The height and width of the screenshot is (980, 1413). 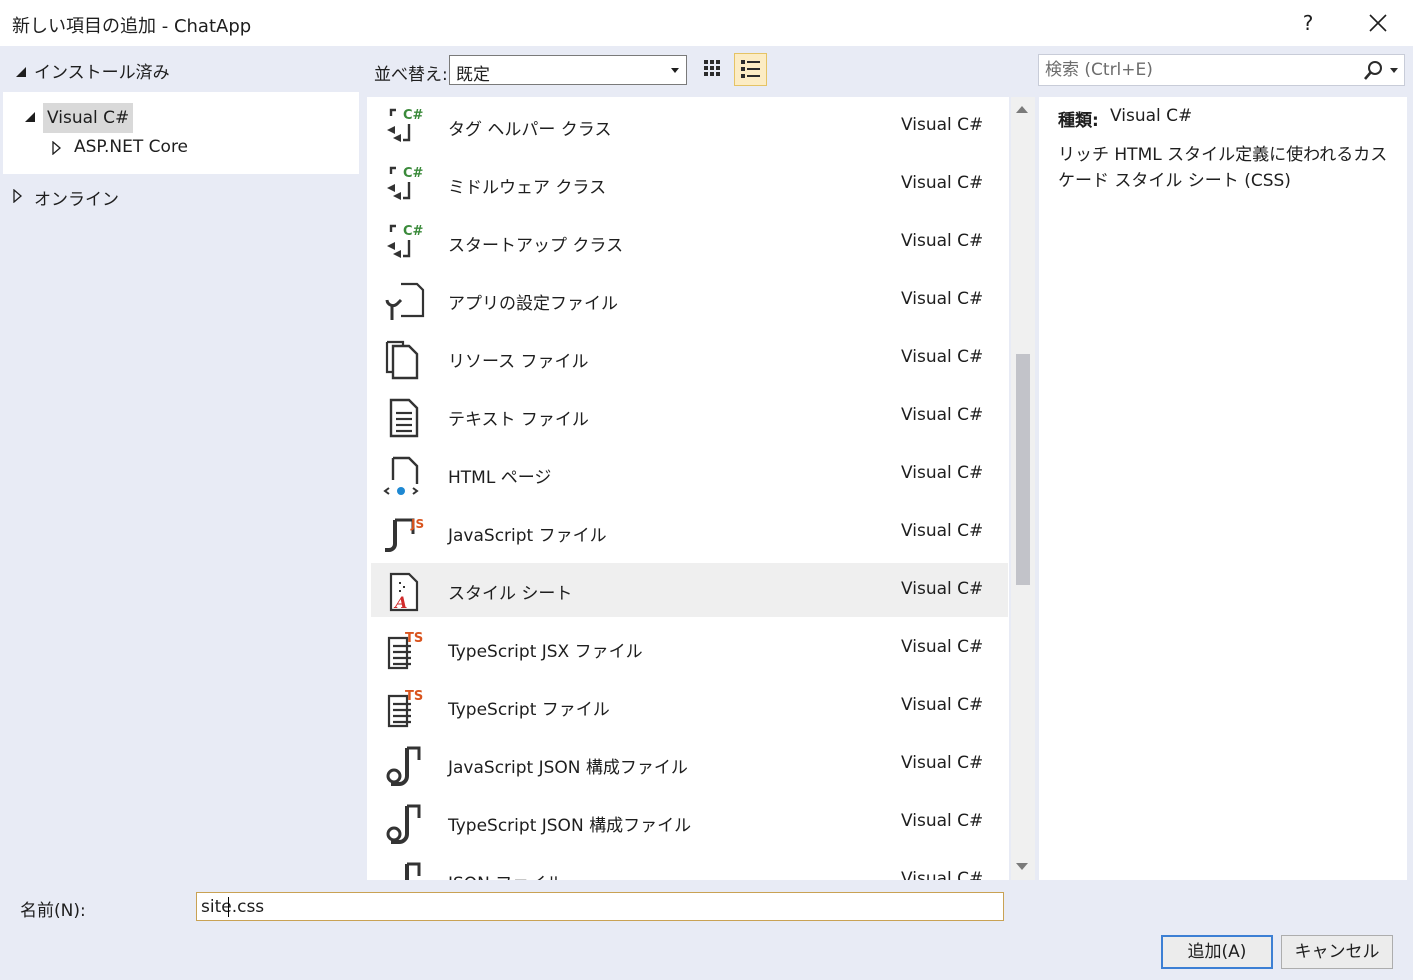 I want to click on tree-item-aspnet-core: ASP.NET Core, so click(x=131, y=147).